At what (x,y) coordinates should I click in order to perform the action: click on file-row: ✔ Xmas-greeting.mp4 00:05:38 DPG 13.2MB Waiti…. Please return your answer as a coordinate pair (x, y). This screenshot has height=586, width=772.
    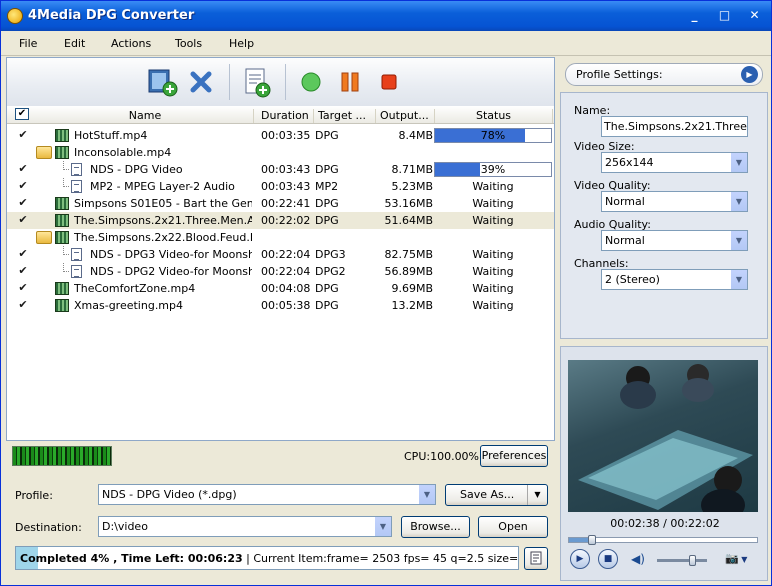
    Looking at the image, I should click on (280, 305).